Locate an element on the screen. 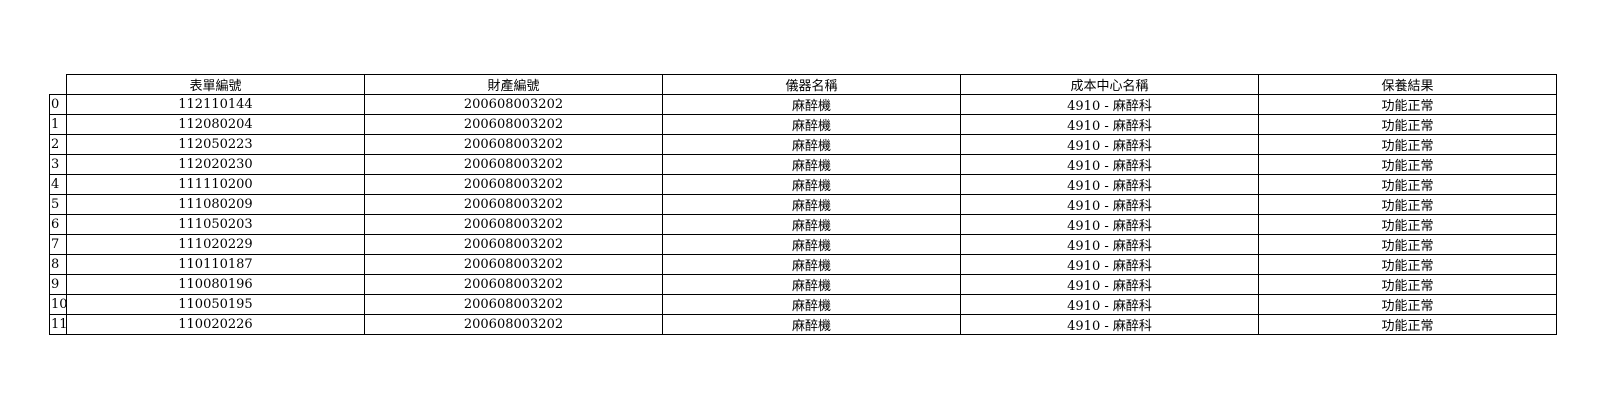 The width and height of the screenshot is (1604, 408). table-row: 9 110080196 200608003202 麻醉機 4910 - 麻醉科 功能正常 is located at coordinates (803, 284).